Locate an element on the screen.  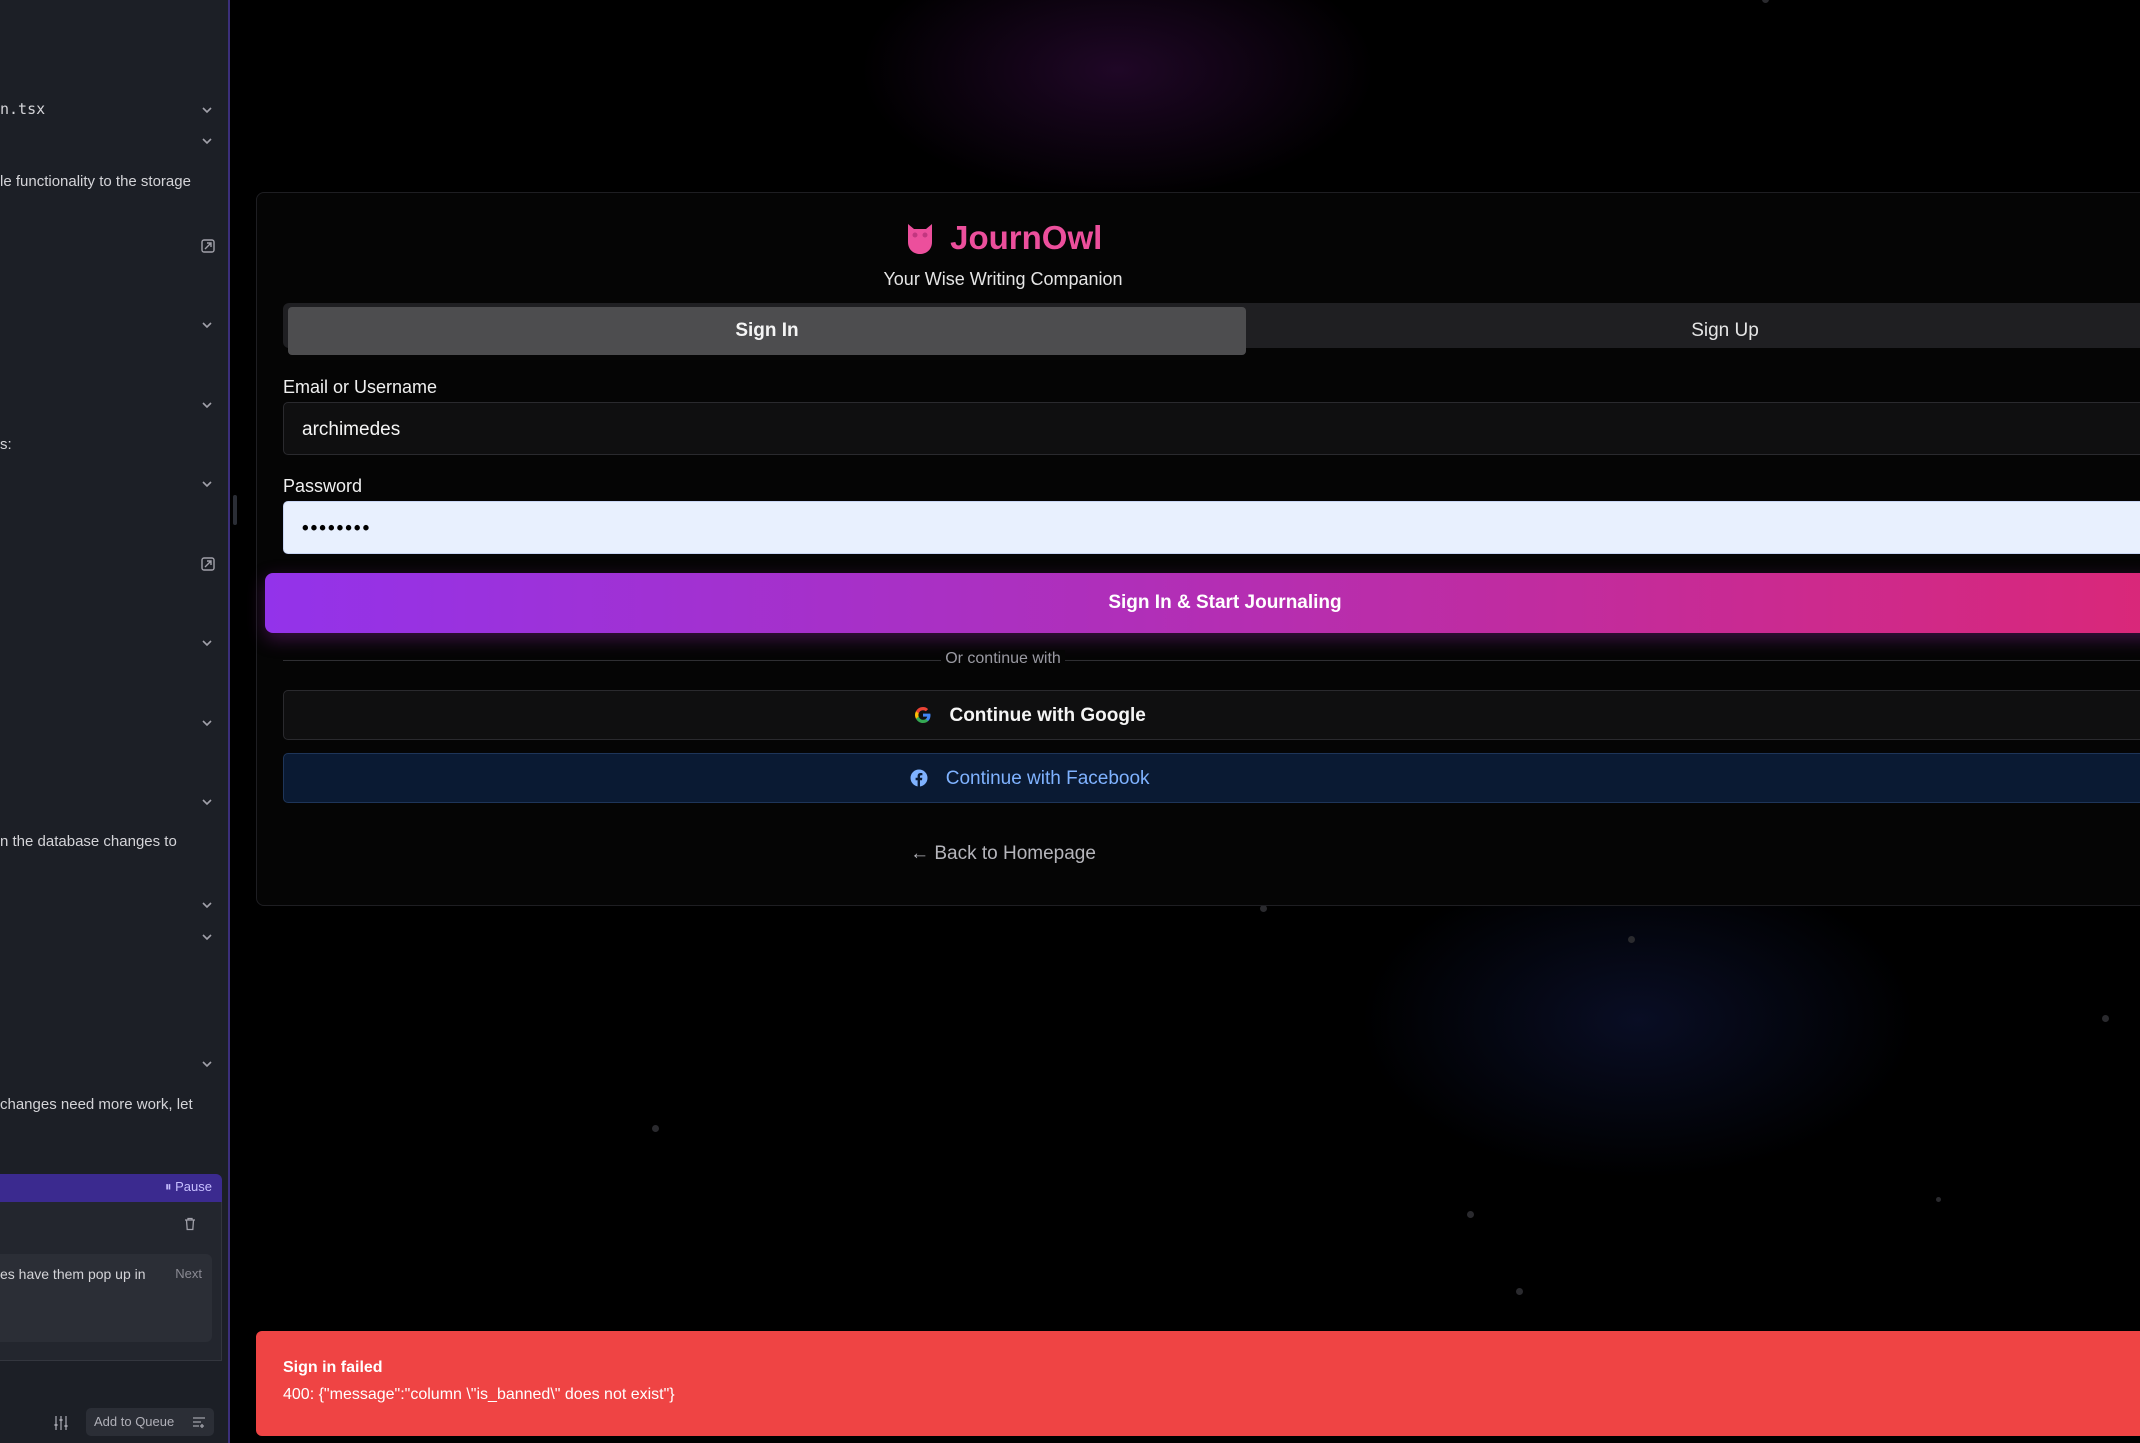
add-to-queue-button: Add to Queue is located at coordinates (150, 1422).